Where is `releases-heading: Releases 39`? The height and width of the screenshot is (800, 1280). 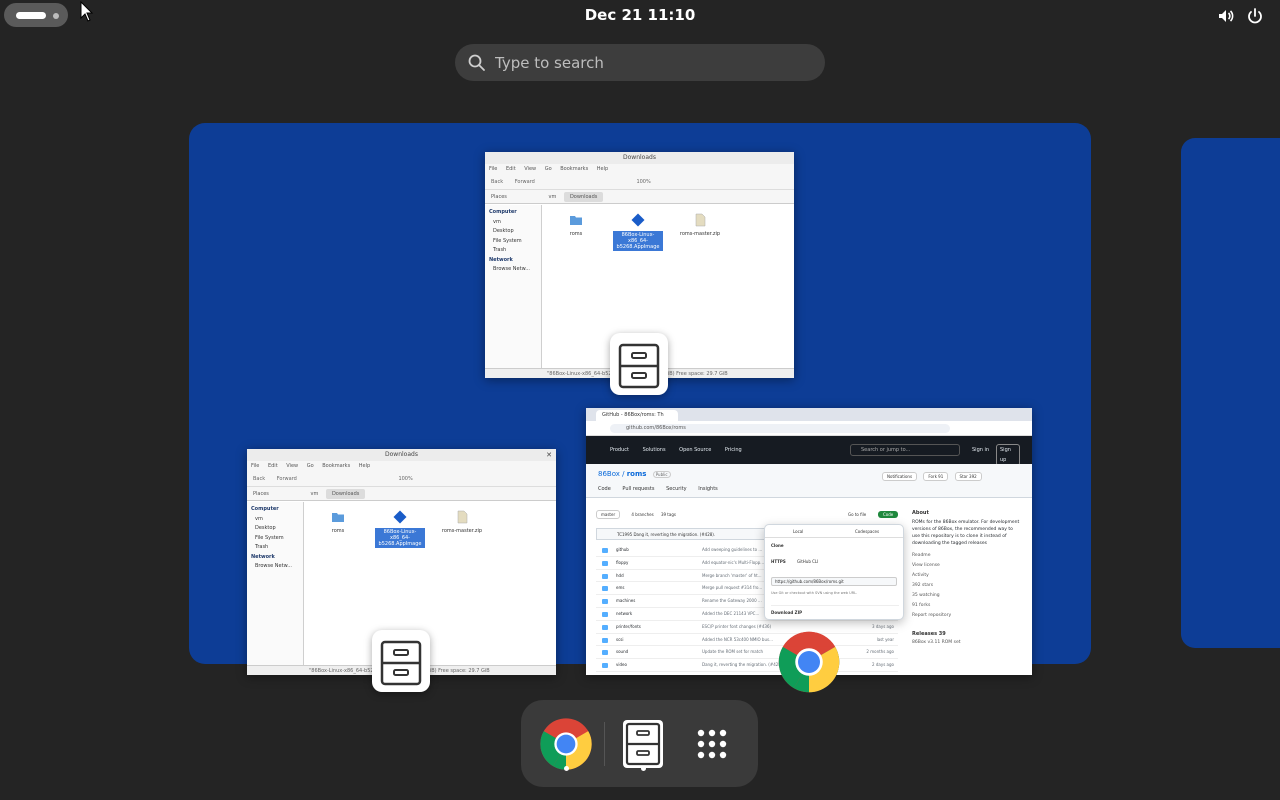 releases-heading: Releases 39 is located at coordinates (967, 634).